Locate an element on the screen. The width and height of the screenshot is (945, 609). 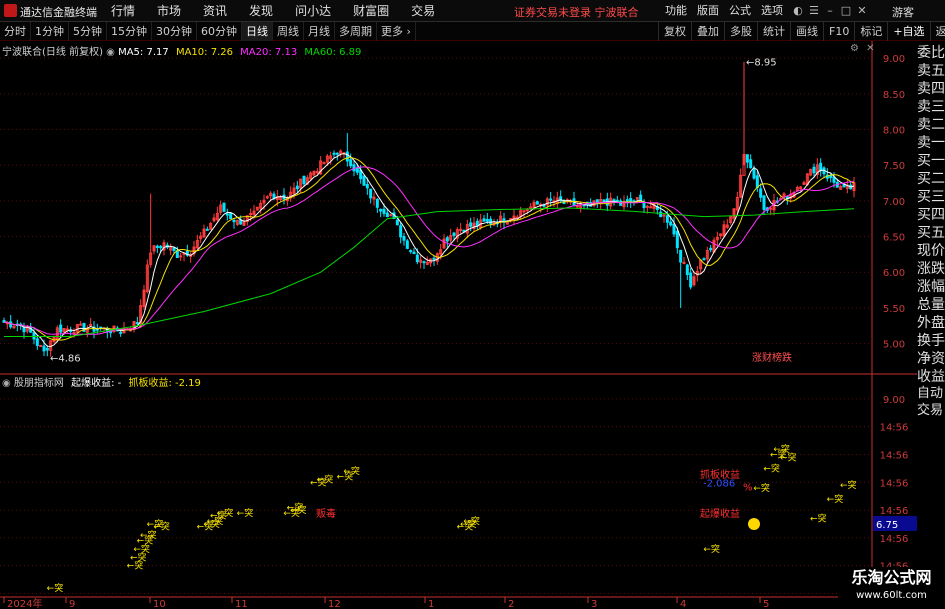
menu-item-ask: 问小达 is located at coordinates (313, 11).